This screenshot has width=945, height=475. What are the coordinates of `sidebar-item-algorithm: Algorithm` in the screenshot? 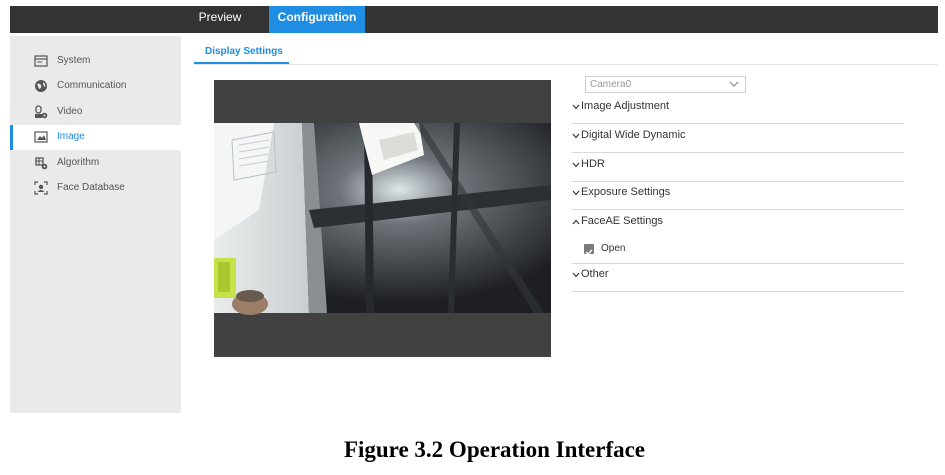 It's located at (95, 163).